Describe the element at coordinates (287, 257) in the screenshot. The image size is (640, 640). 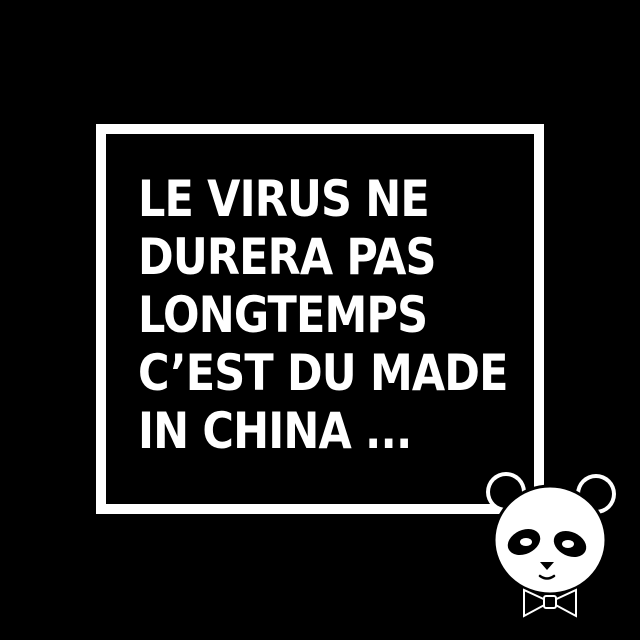
I see `quote-line-2: DURERA PAS` at that location.